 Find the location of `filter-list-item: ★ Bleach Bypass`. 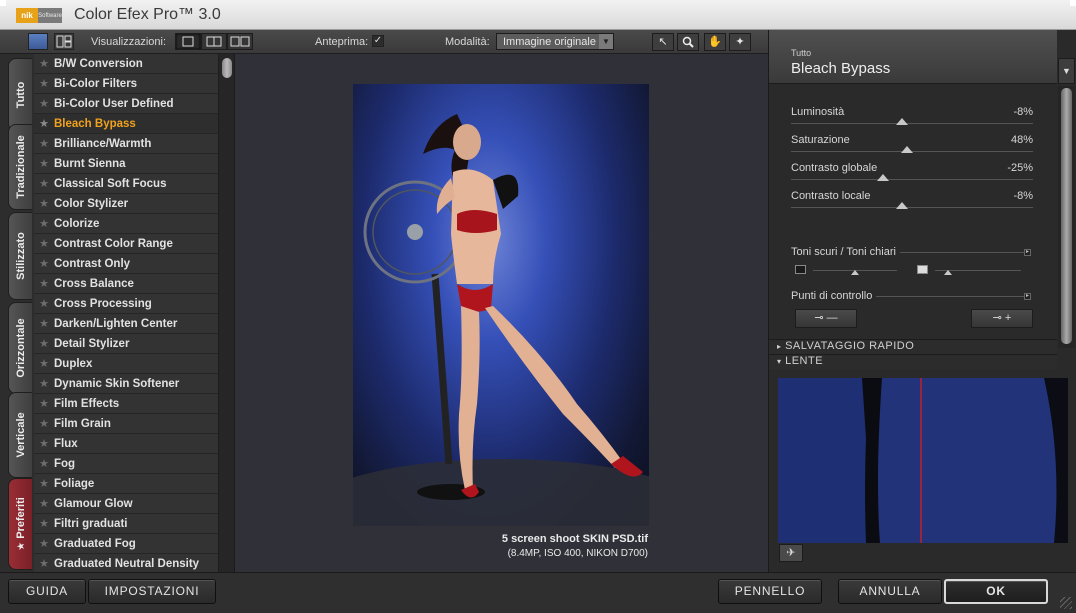

filter-list-item: ★ Bleach Bypass is located at coordinates (126, 124).